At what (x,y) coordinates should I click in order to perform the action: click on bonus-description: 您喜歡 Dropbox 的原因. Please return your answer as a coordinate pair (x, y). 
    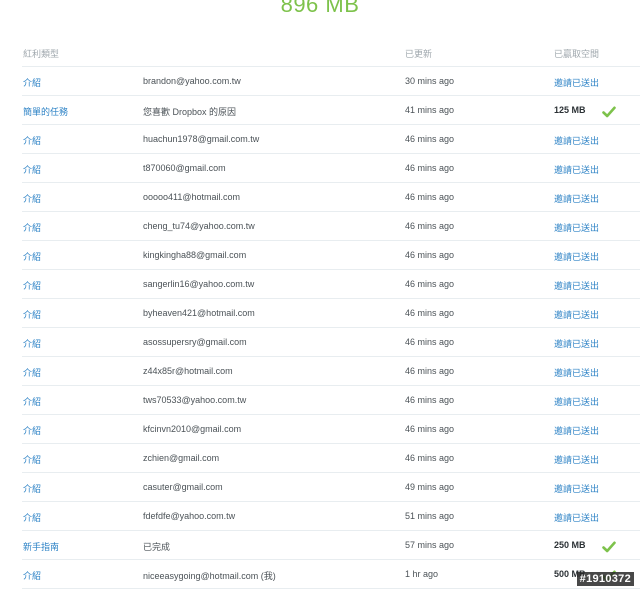
    Looking at the image, I should click on (190, 112).